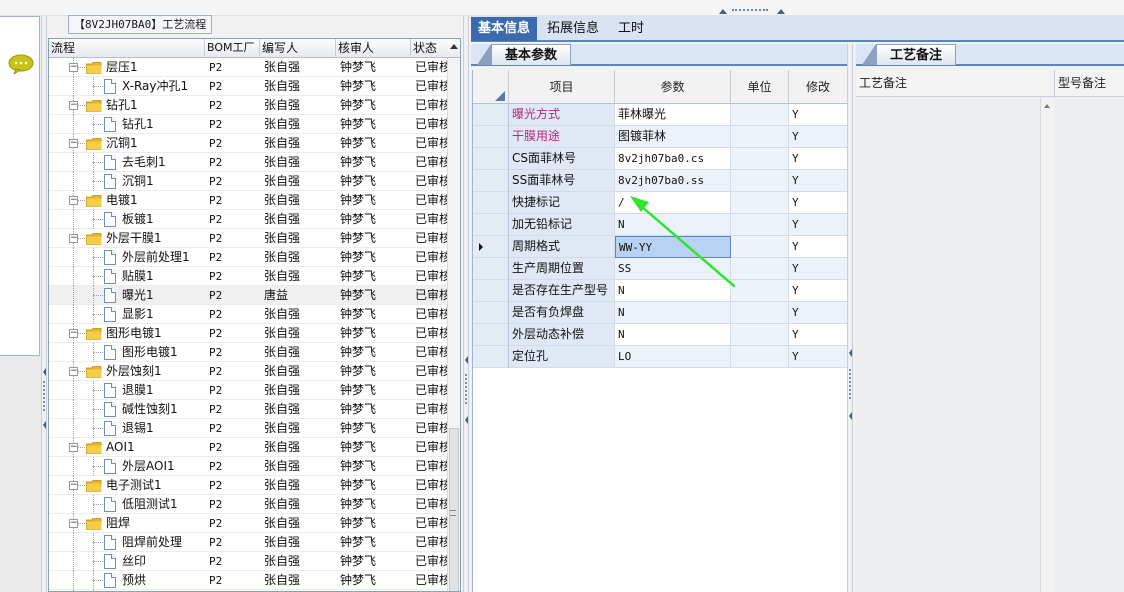 This screenshot has height=592, width=1124. What do you see at coordinates (249, 314) in the screenshot?
I see `tree-row: 显影1 P2 张自强 钟梦飞 已审核` at bounding box center [249, 314].